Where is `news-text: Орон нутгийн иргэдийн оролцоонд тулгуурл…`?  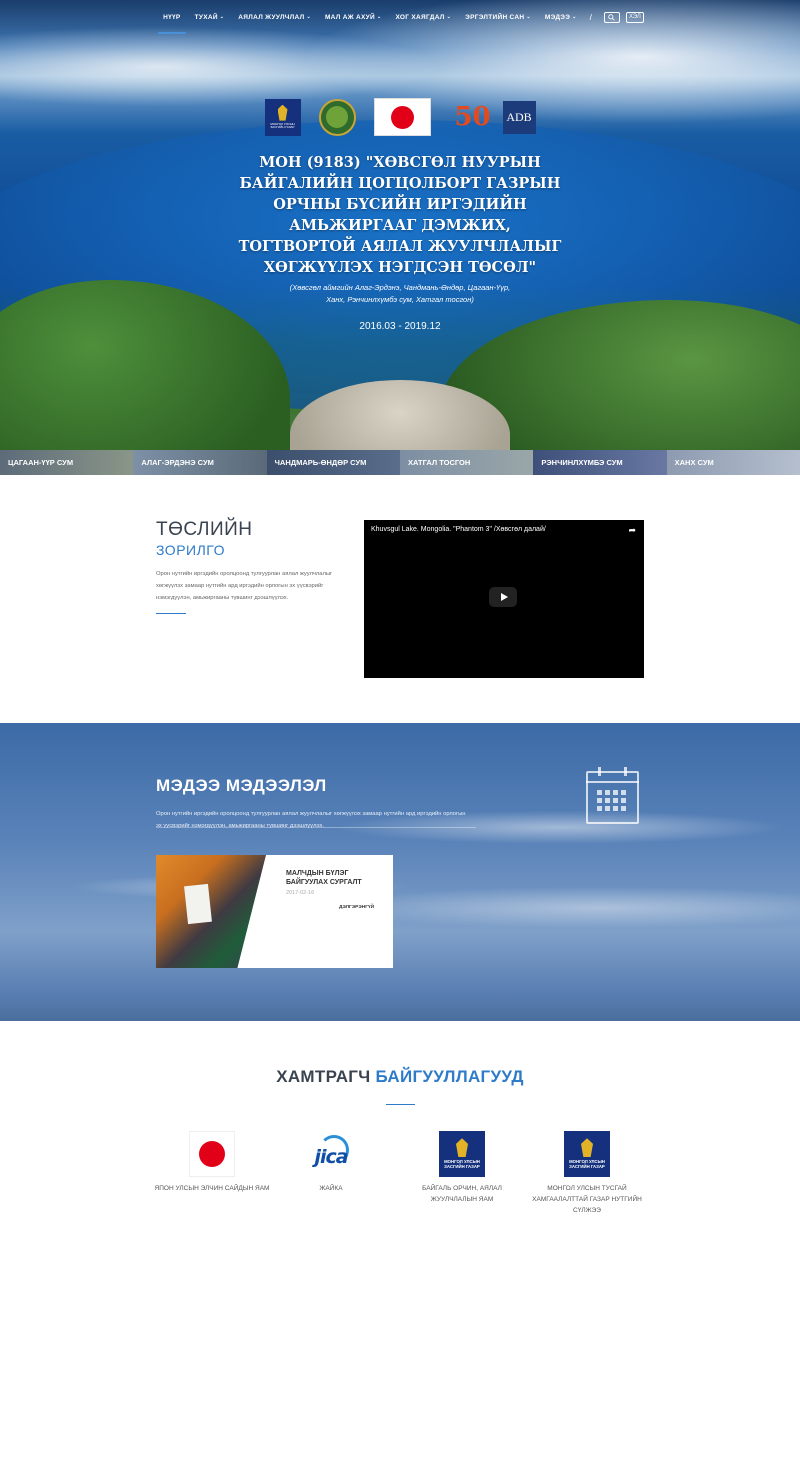
news-text: Орон нутгийн иргэдийн оролцоонд тулгуурл… is located at coordinates (311, 820).